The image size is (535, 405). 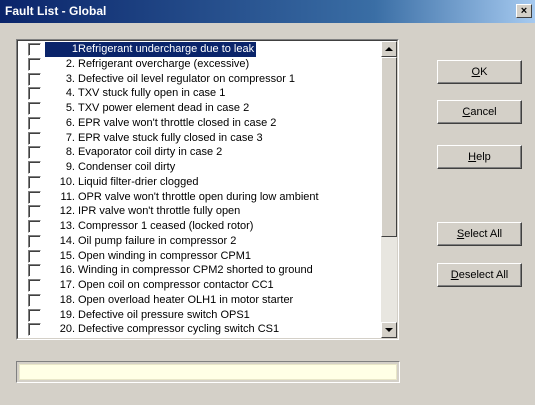 I want to click on scroll-thumb, so click(x=389, y=147).